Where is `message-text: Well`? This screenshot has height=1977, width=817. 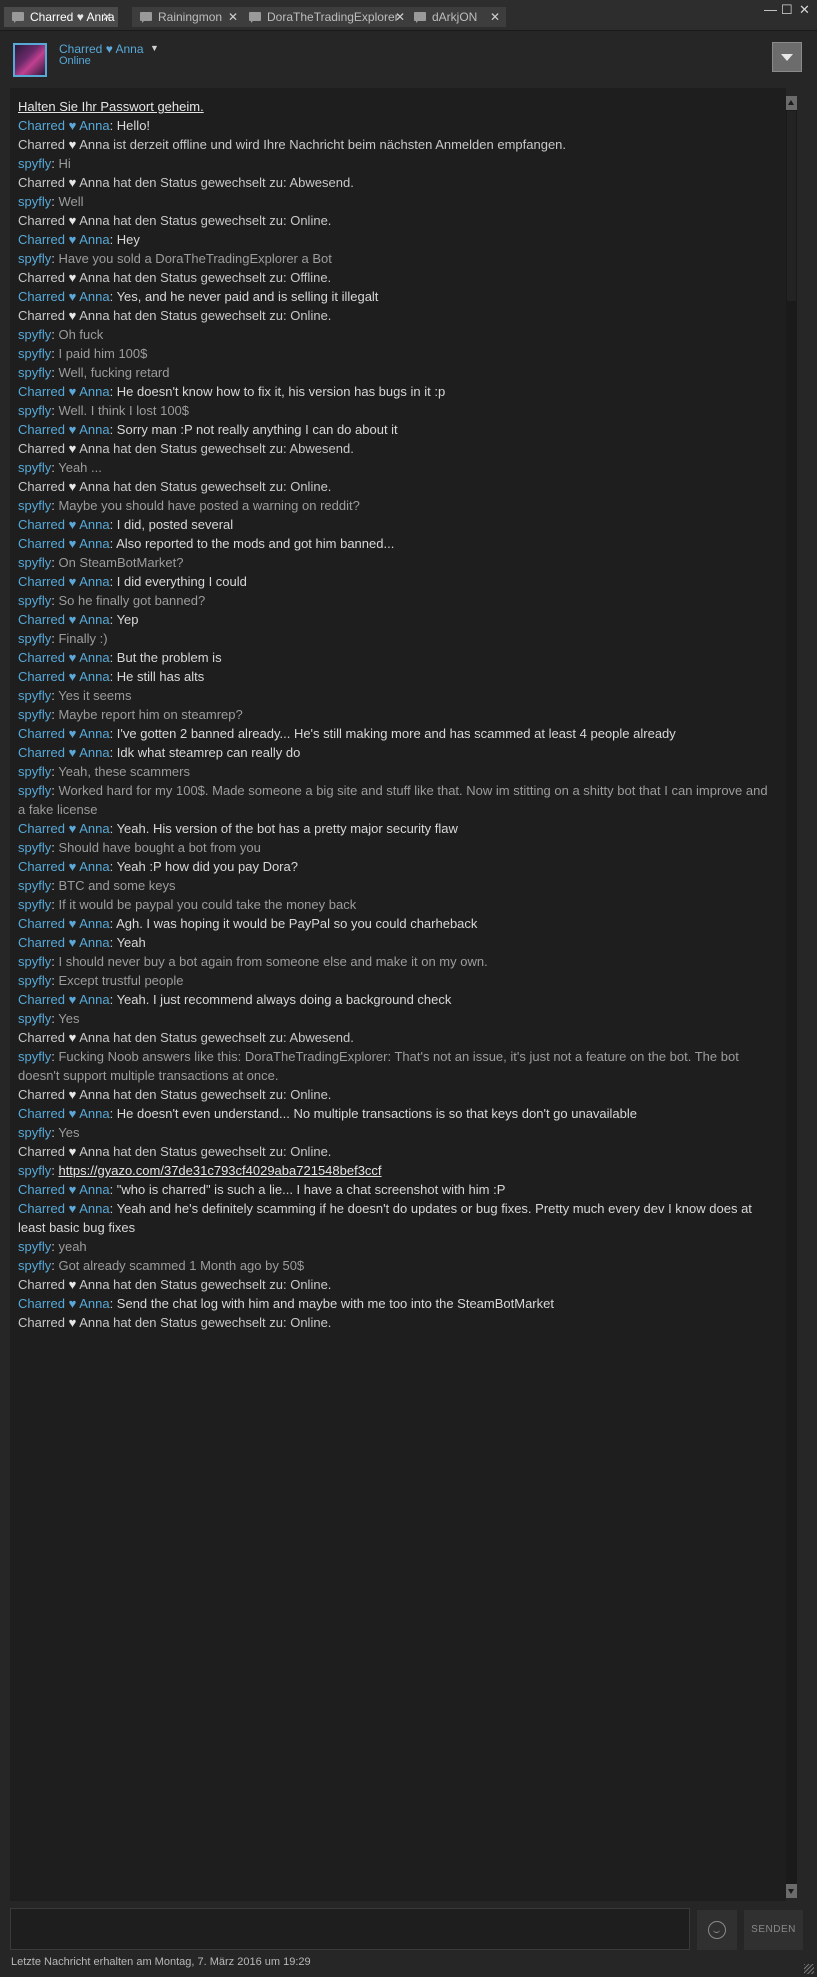 message-text: Well is located at coordinates (71, 201).